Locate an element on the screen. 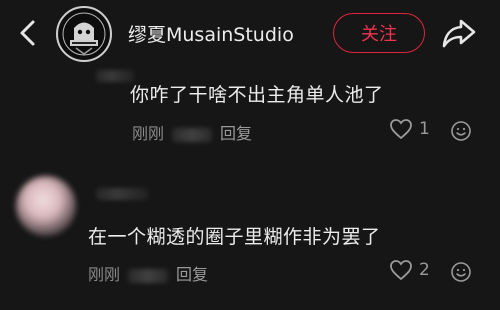  studio-logo-icon is located at coordinates (84, 34).